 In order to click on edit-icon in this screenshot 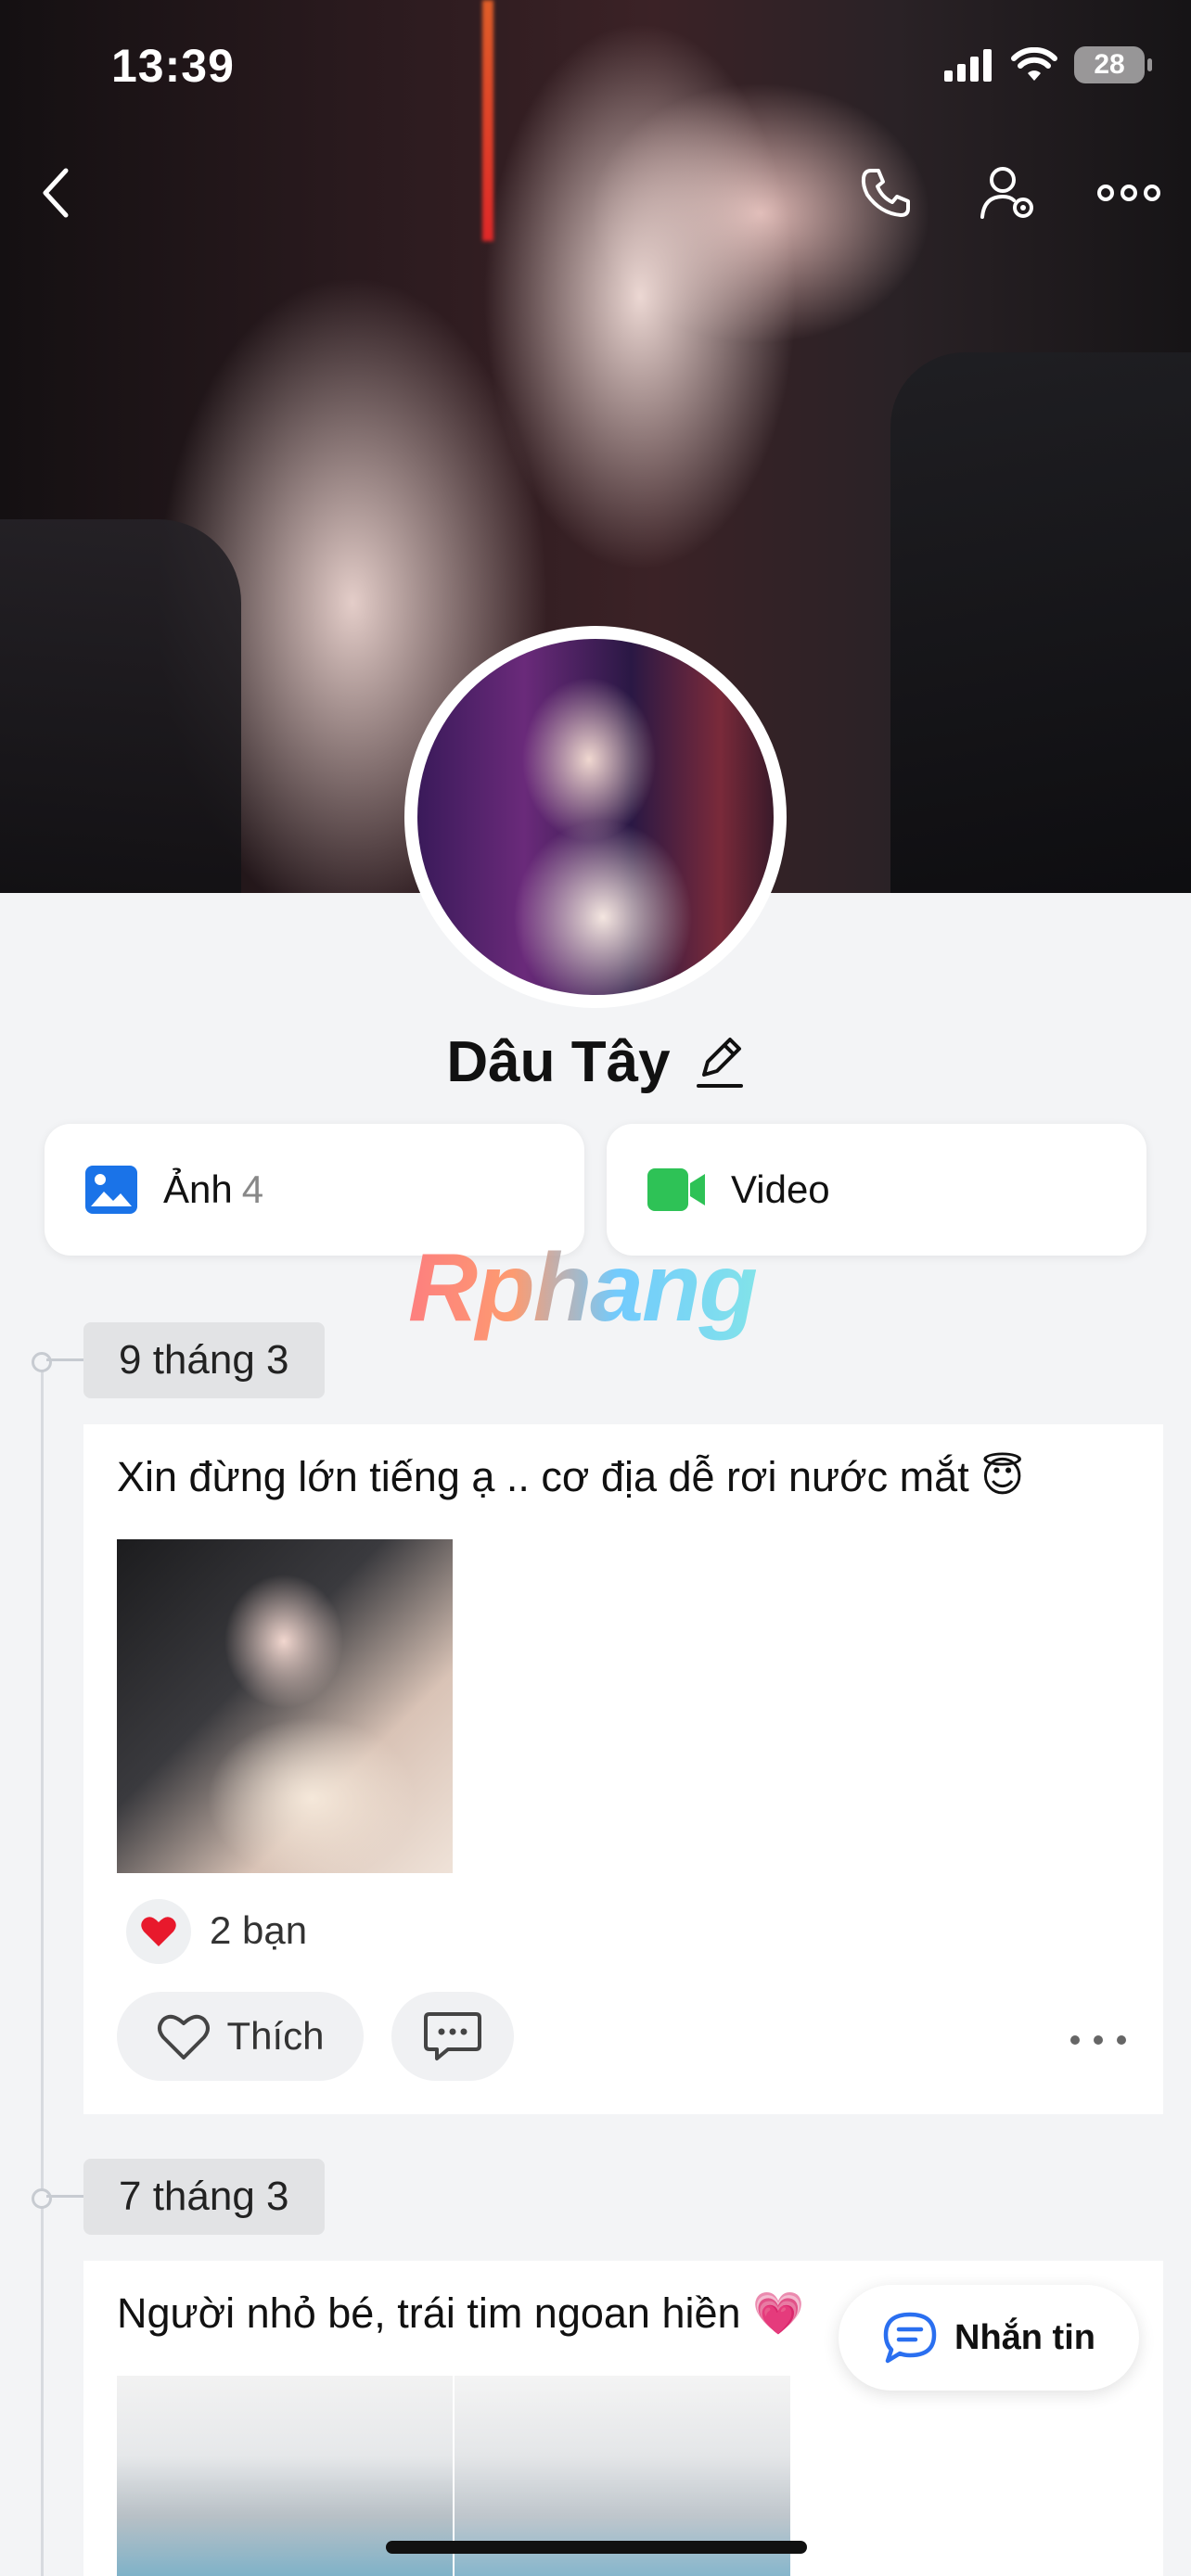, I will do `click(720, 1062)`.